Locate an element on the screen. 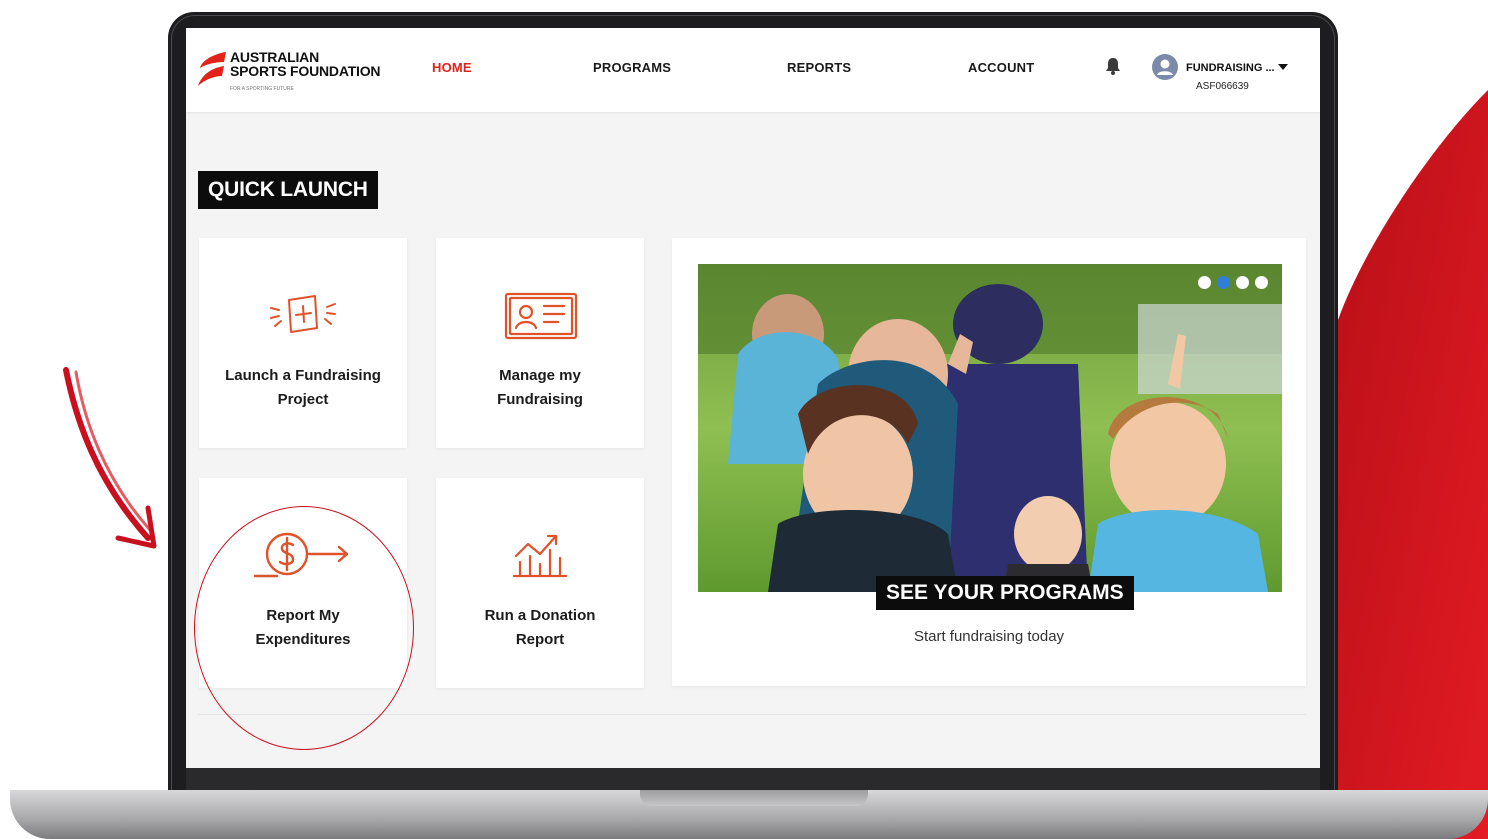  logo-line2: SPORTS FOUNDATION is located at coordinates (305, 71).